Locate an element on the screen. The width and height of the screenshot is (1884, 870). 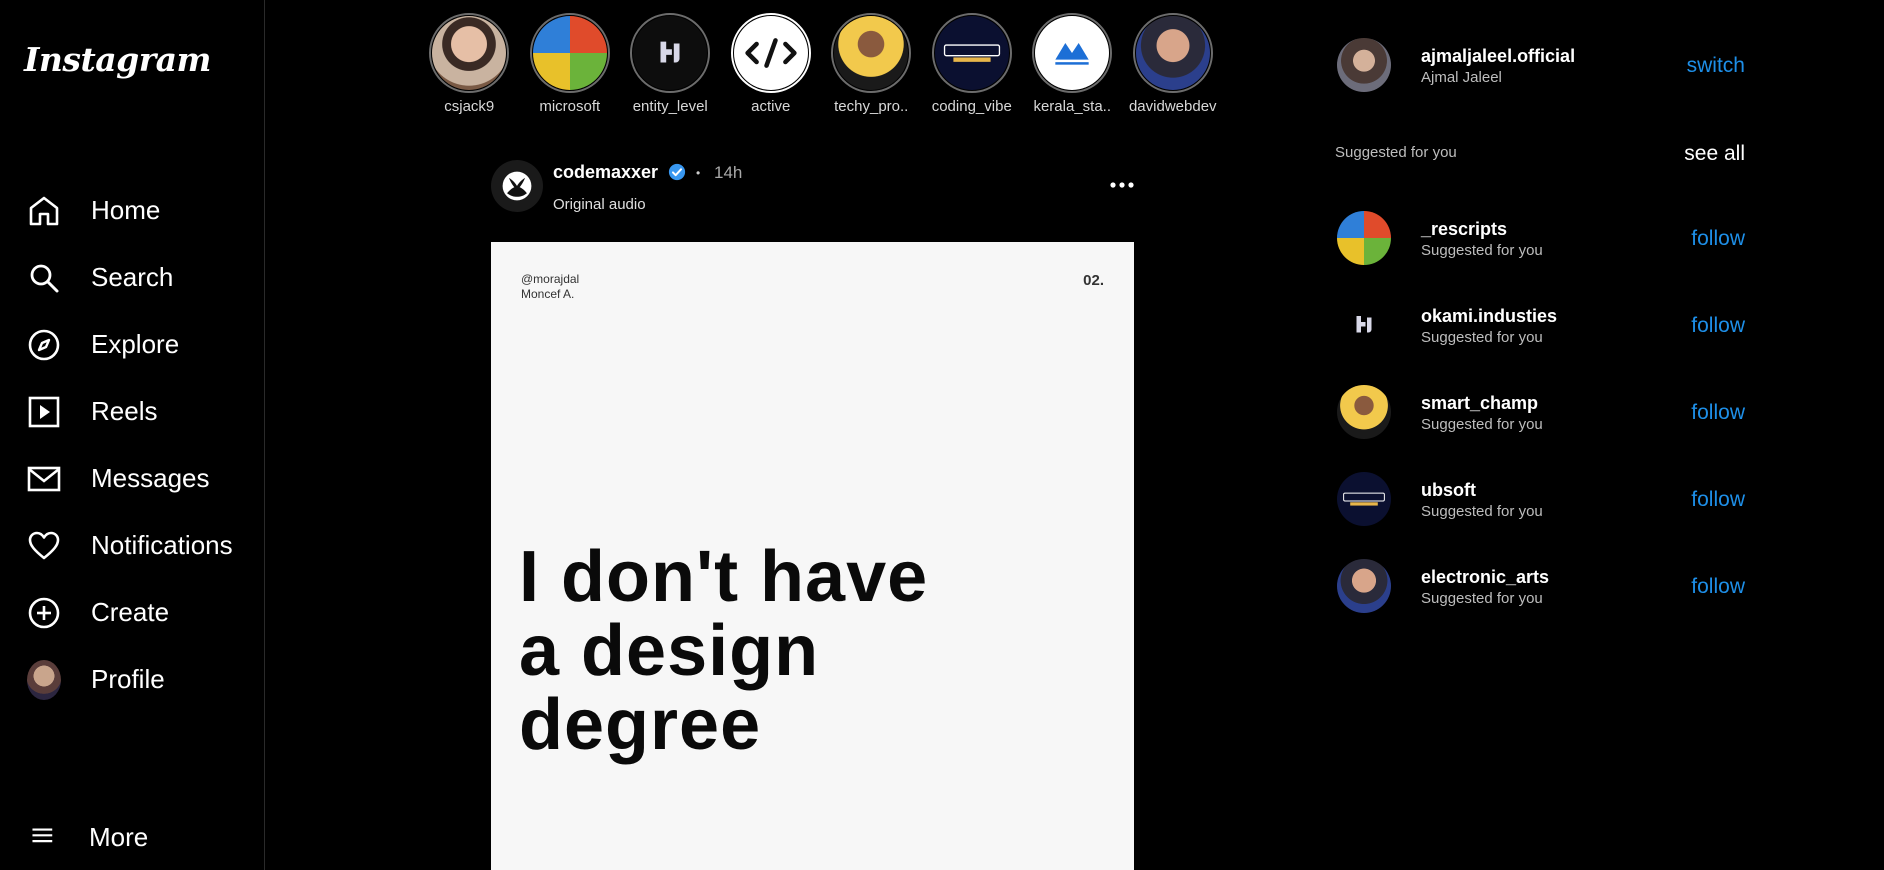
post-image-headline: I don't have a design degree is located at coordinates (723, 651).